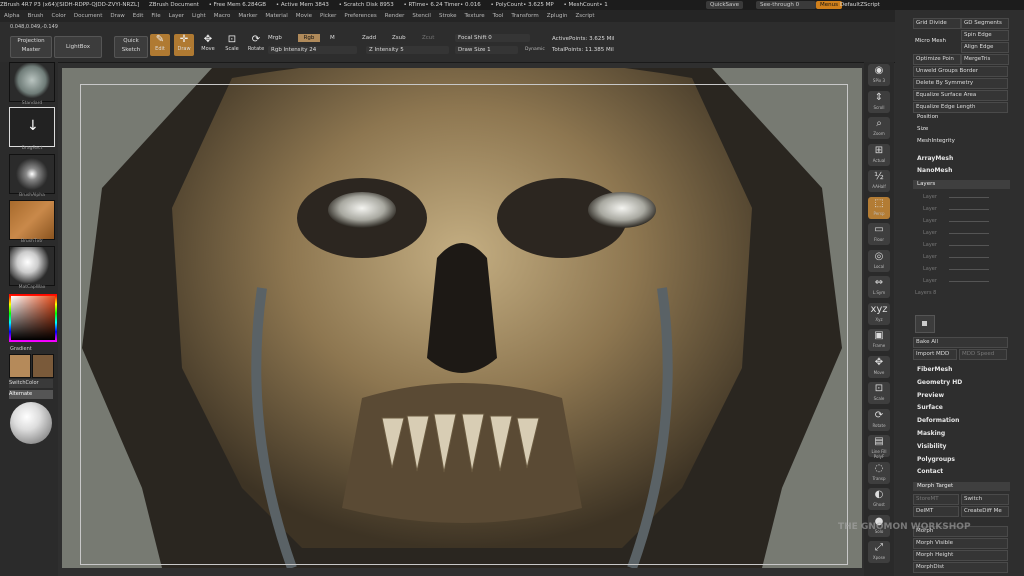 Image resolution: width=1024 pixels, height=576 pixels. Describe the element at coordinates (879, 393) in the screenshot. I see `dock-scale-button: ⊡ Scale` at that location.